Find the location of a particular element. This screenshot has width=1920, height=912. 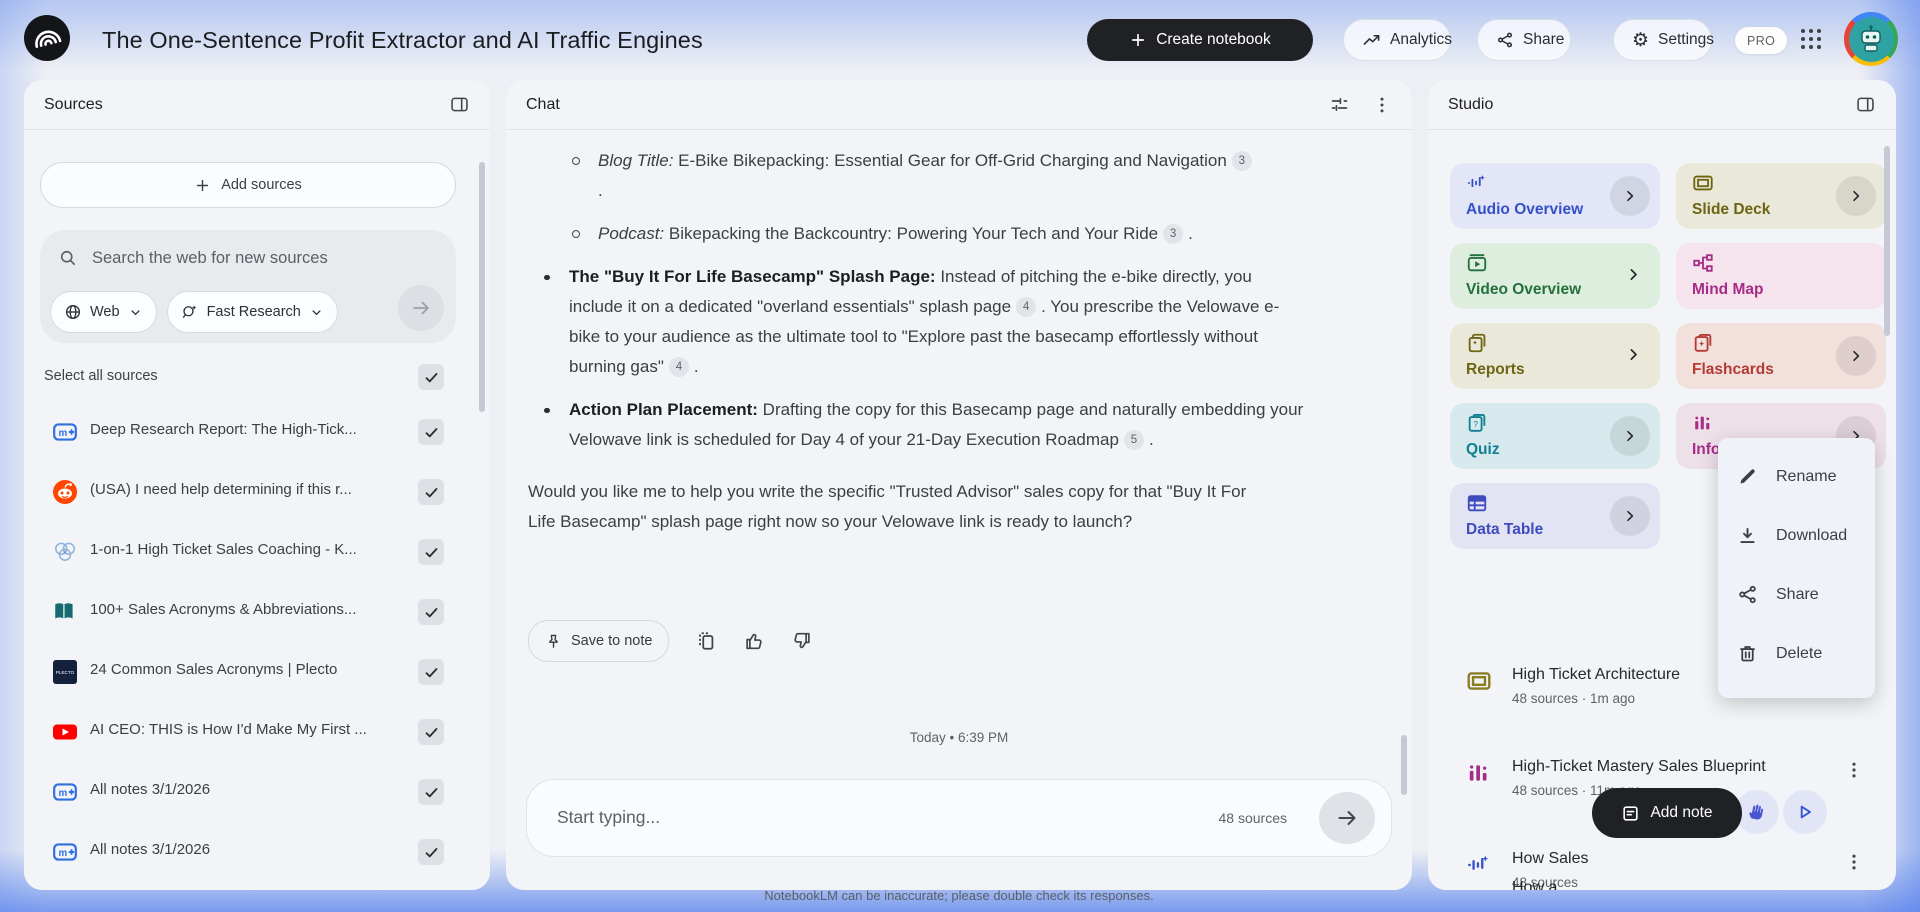

share-button: Share is located at coordinates (1524, 40).